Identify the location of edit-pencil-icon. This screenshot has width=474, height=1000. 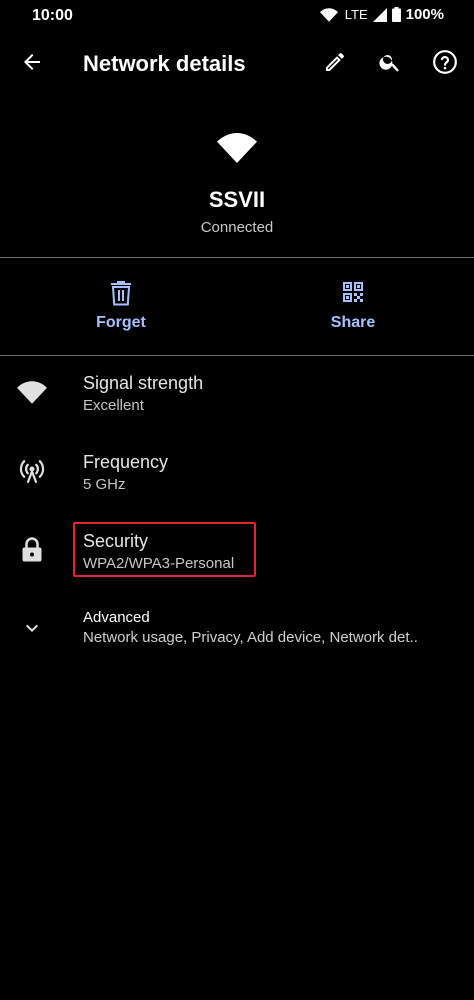
(335, 64).